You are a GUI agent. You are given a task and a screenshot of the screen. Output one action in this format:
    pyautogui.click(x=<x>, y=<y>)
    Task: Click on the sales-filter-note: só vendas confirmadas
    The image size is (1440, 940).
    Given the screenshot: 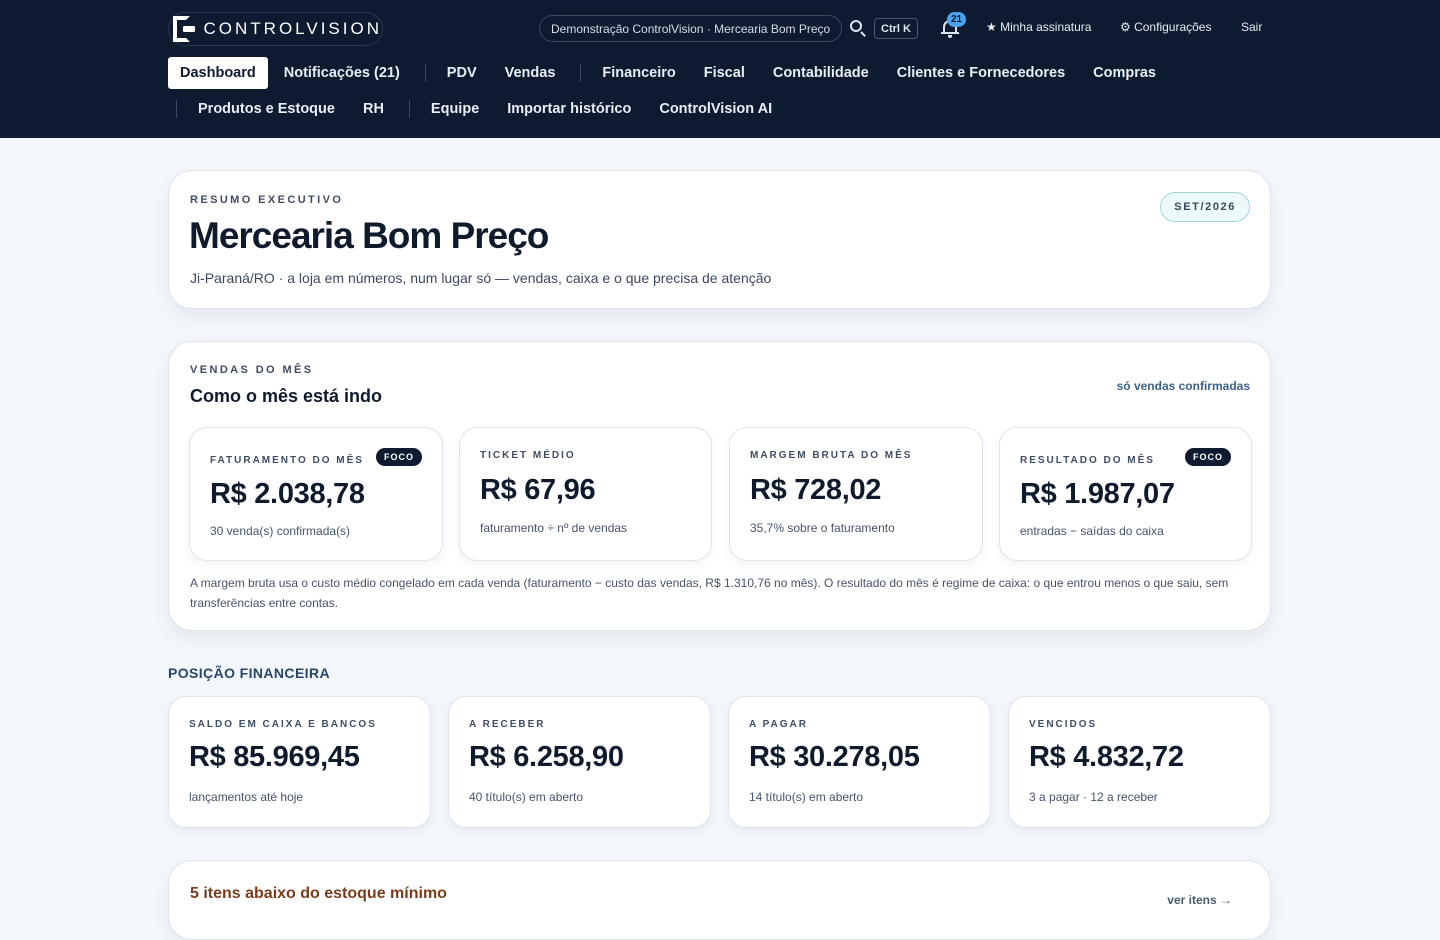 What is the action you would take?
    pyautogui.click(x=1183, y=386)
    